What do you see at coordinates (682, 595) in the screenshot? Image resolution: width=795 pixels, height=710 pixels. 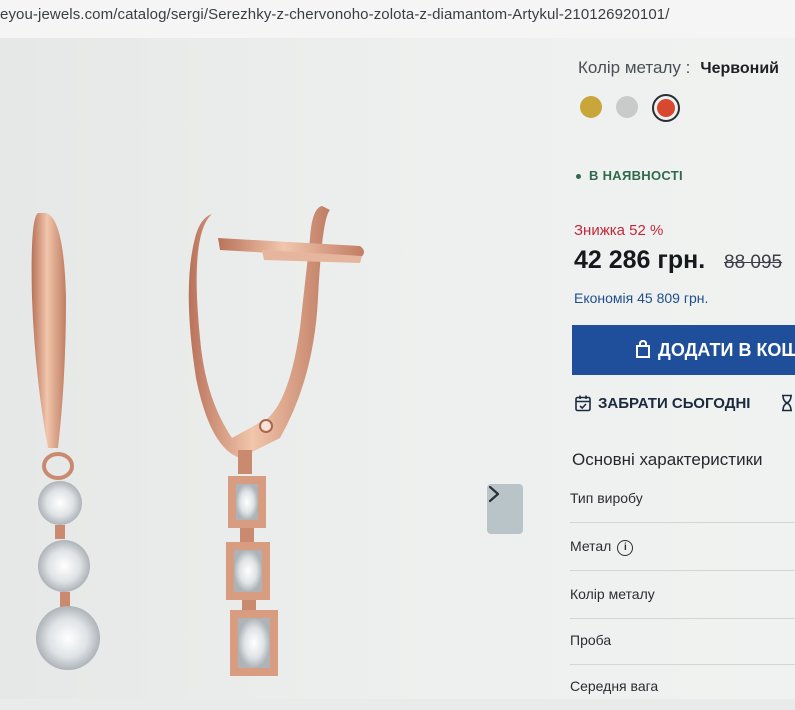 I see `spec-row-metal-color: Колір металу` at bounding box center [682, 595].